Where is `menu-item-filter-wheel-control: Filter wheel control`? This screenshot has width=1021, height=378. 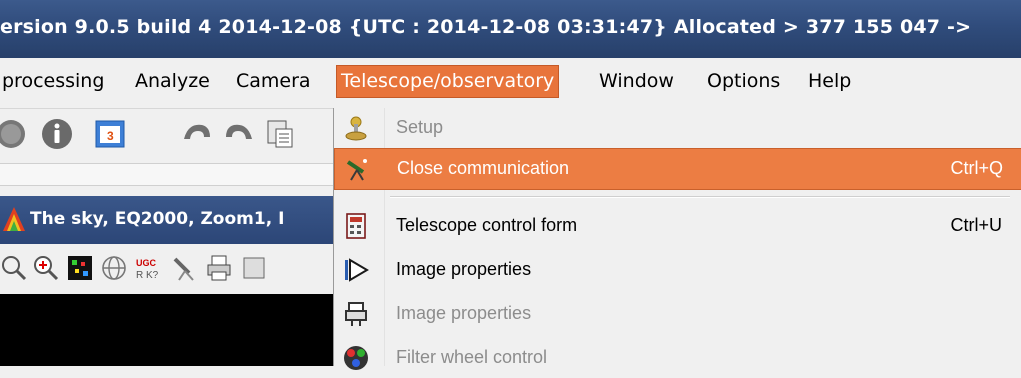 menu-item-filter-wheel-control: Filter wheel control is located at coordinates (677, 358).